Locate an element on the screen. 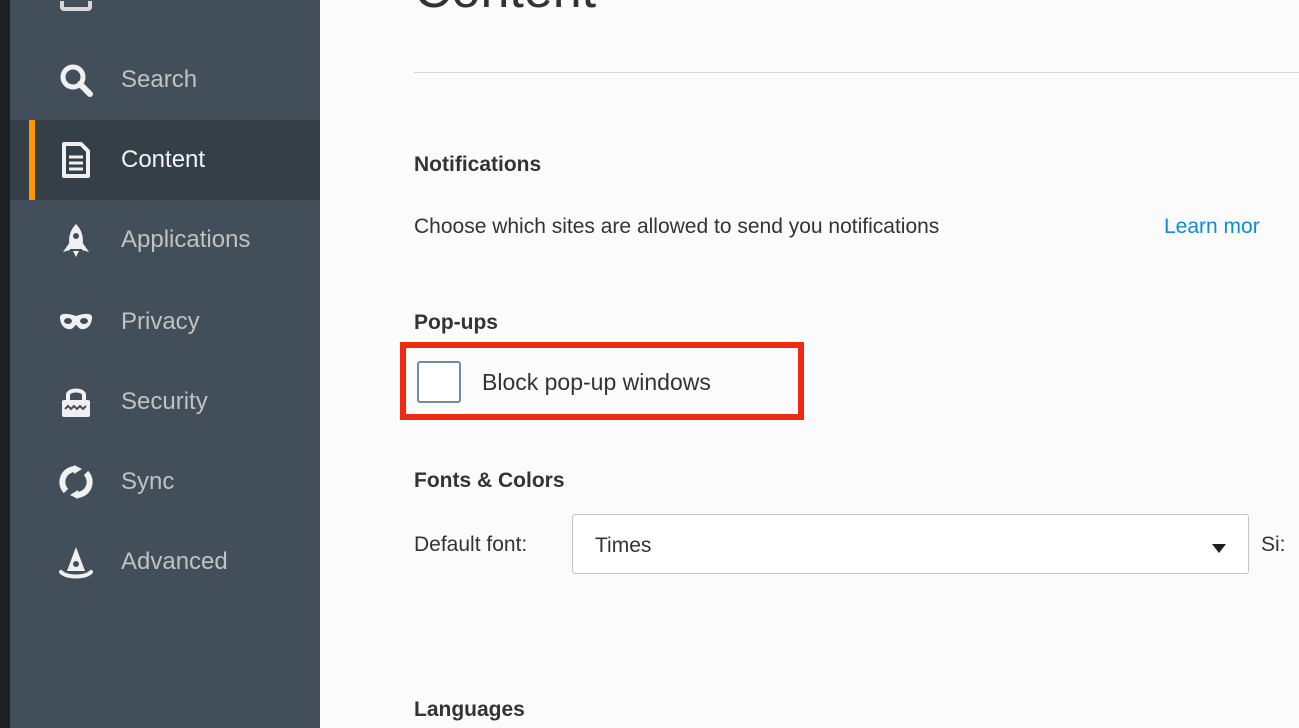 The image size is (1299, 728). sidebar-item-label: Content is located at coordinates (163, 159).